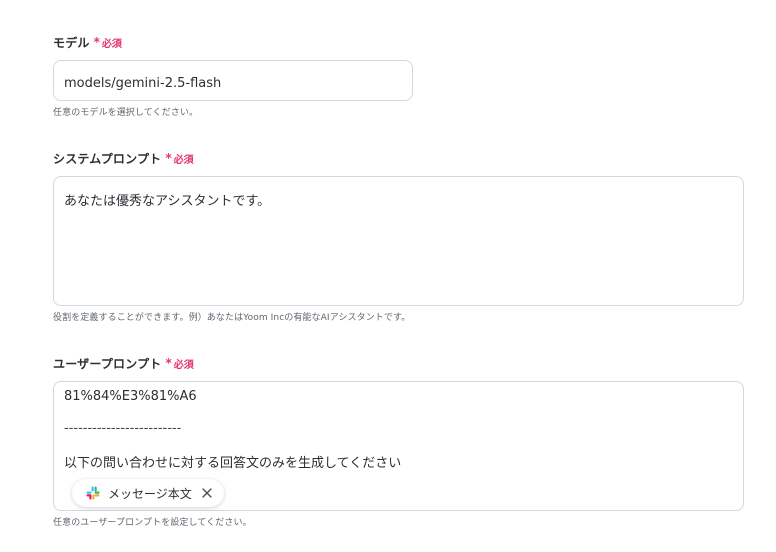  Describe the element at coordinates (126, 113) in the screenshot. I see `model-help-text: 任意のモデルを選択してください。` at that location.